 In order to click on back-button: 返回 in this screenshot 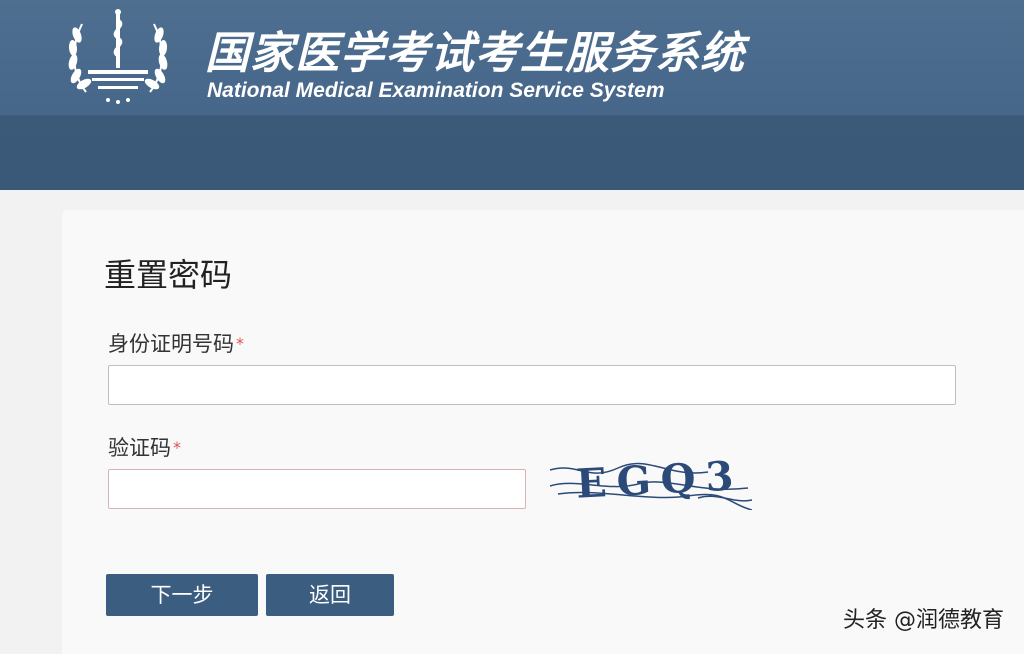, I will do `click(330, 595)`.